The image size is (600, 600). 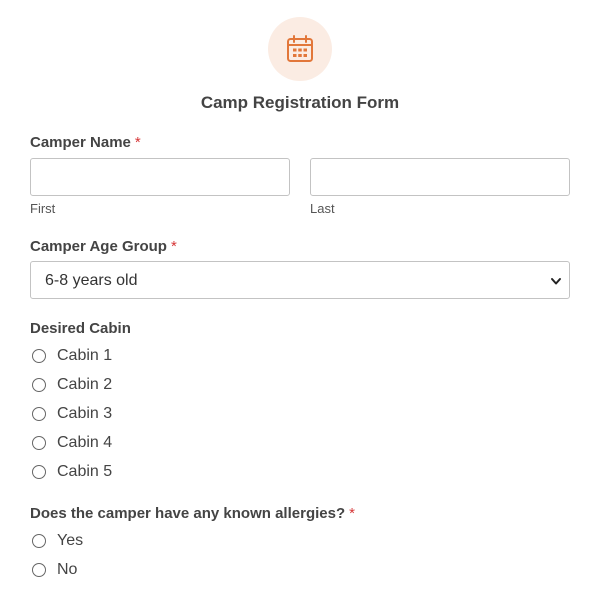 I want to click on cabin-option-3: Cabin 3, so click(x=72, y=414).